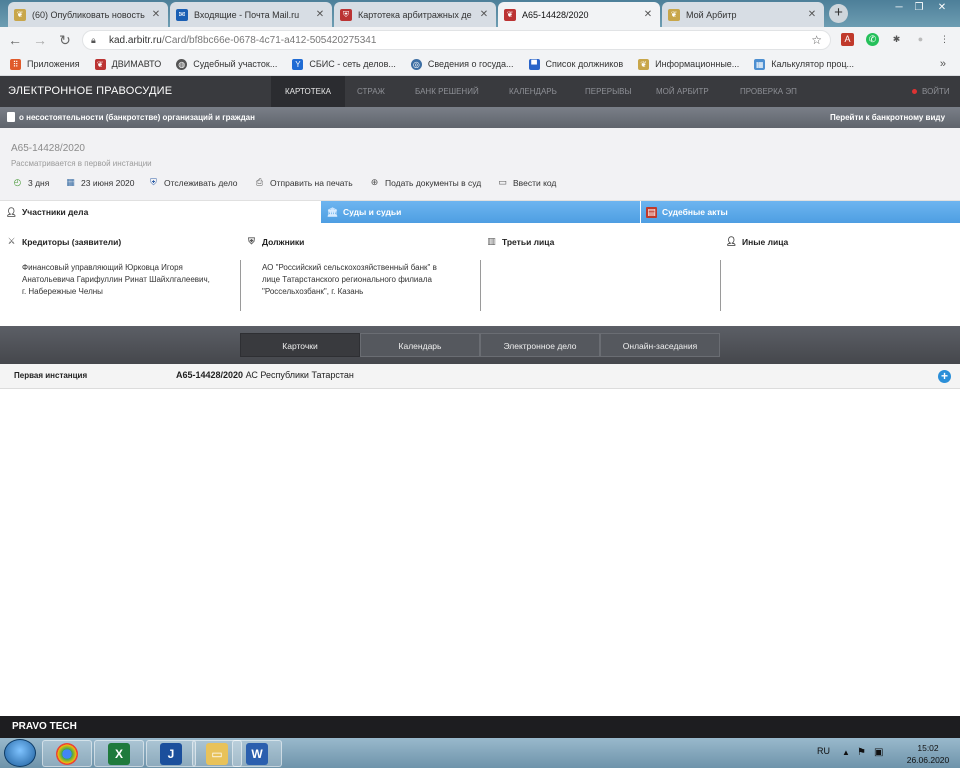 The height and width of the screenshot is (768, 960). Describe the element at coordinates (760, 64) in the screenshot. I see `calc-icon: ▦` at that location.